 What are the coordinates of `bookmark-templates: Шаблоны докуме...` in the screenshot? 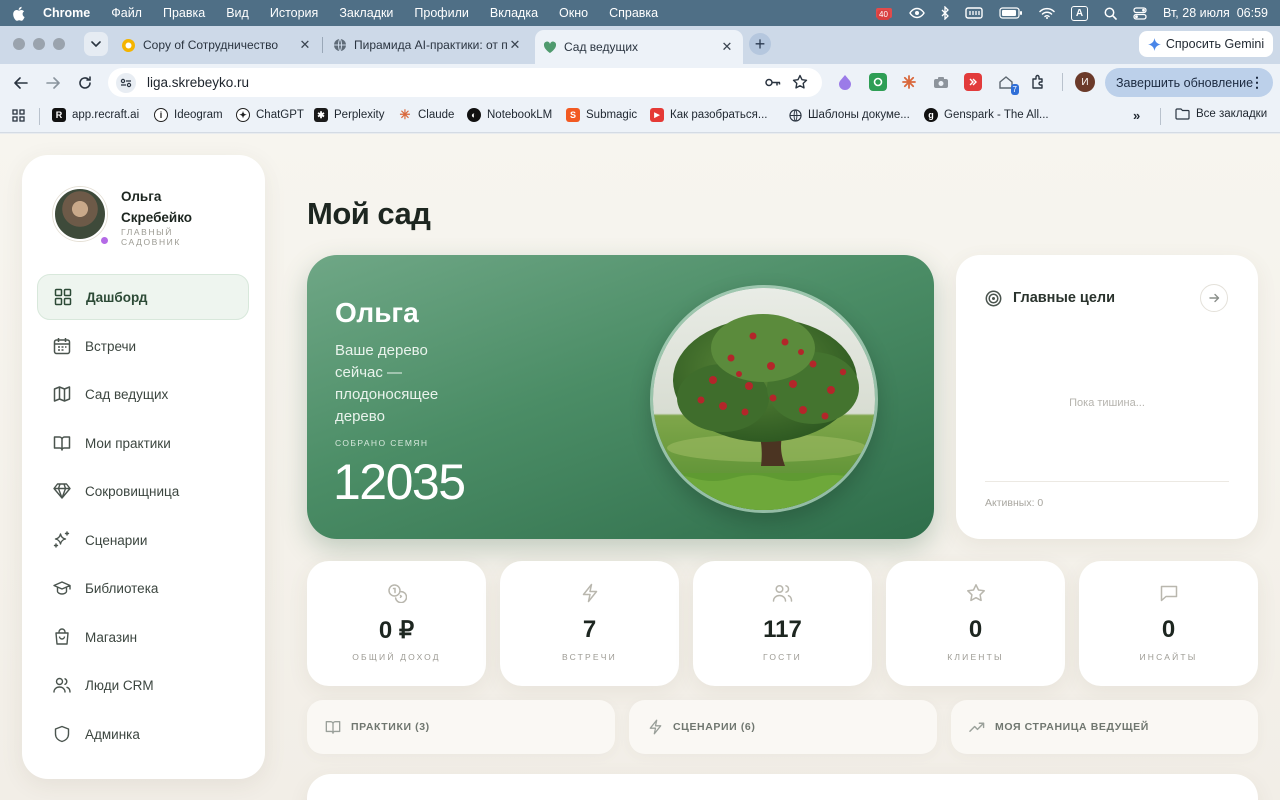 It's located at (849, 115).